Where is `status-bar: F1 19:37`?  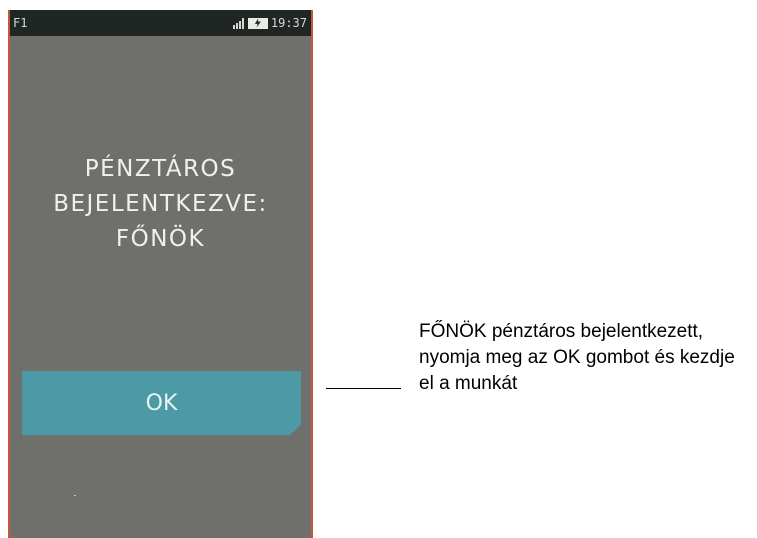
status-bar: F1 19:37 is located at coordinates (160, 23).